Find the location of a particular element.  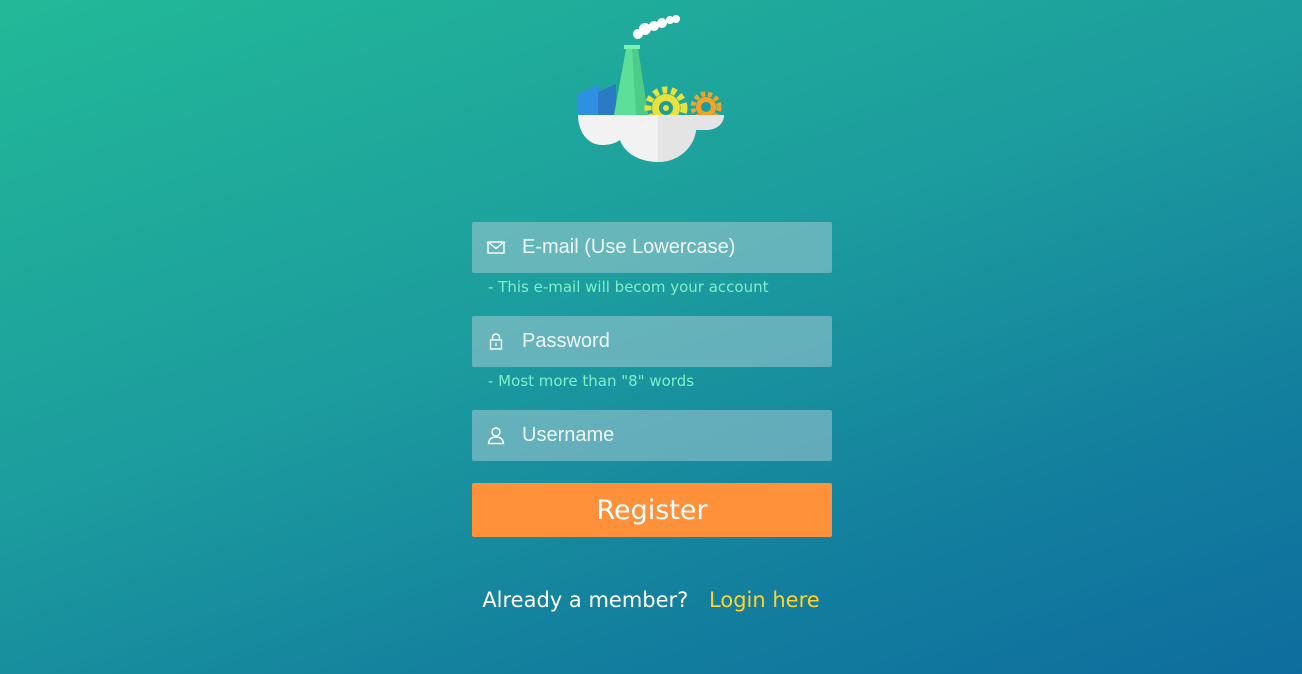

username-field-wrapper is located at coordinates (652, 435).